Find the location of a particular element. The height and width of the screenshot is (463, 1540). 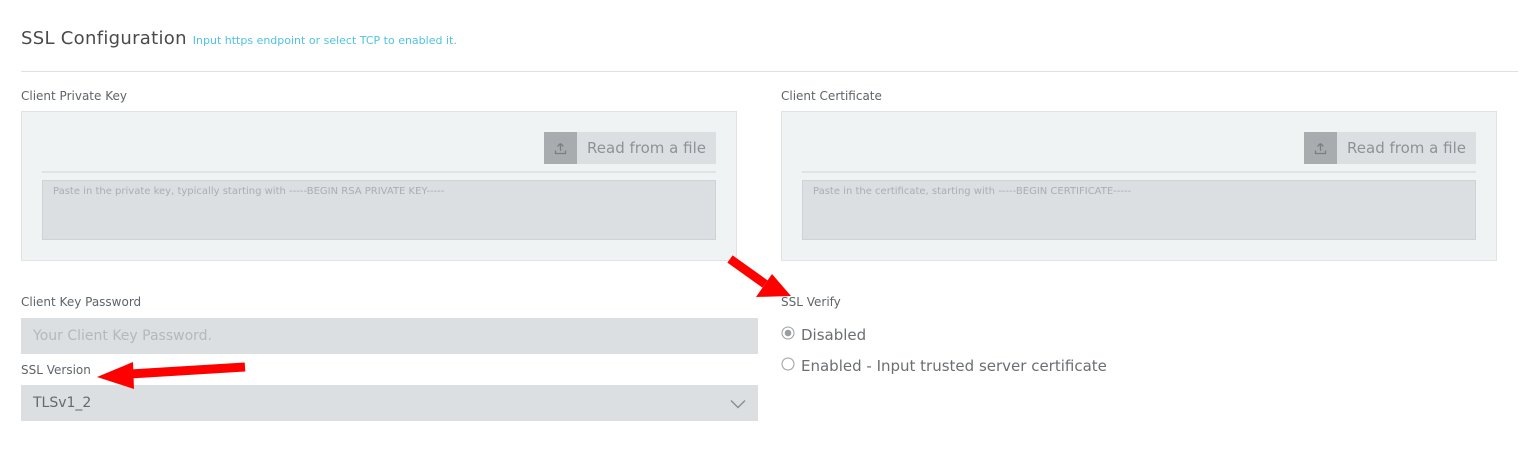

ssl-version-label: SSL Version is located at coordinates (56, 370).